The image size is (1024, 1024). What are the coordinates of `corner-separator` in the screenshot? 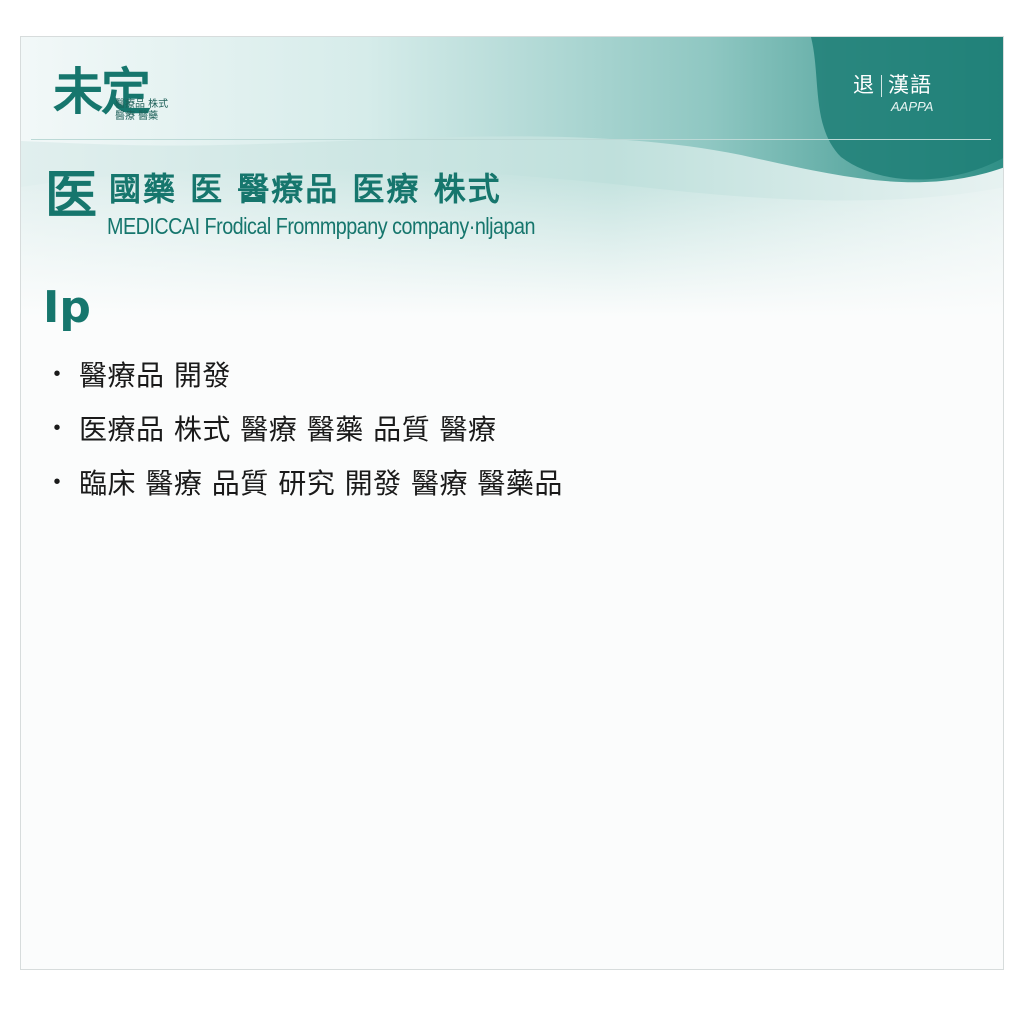 It's located at (881, 86).